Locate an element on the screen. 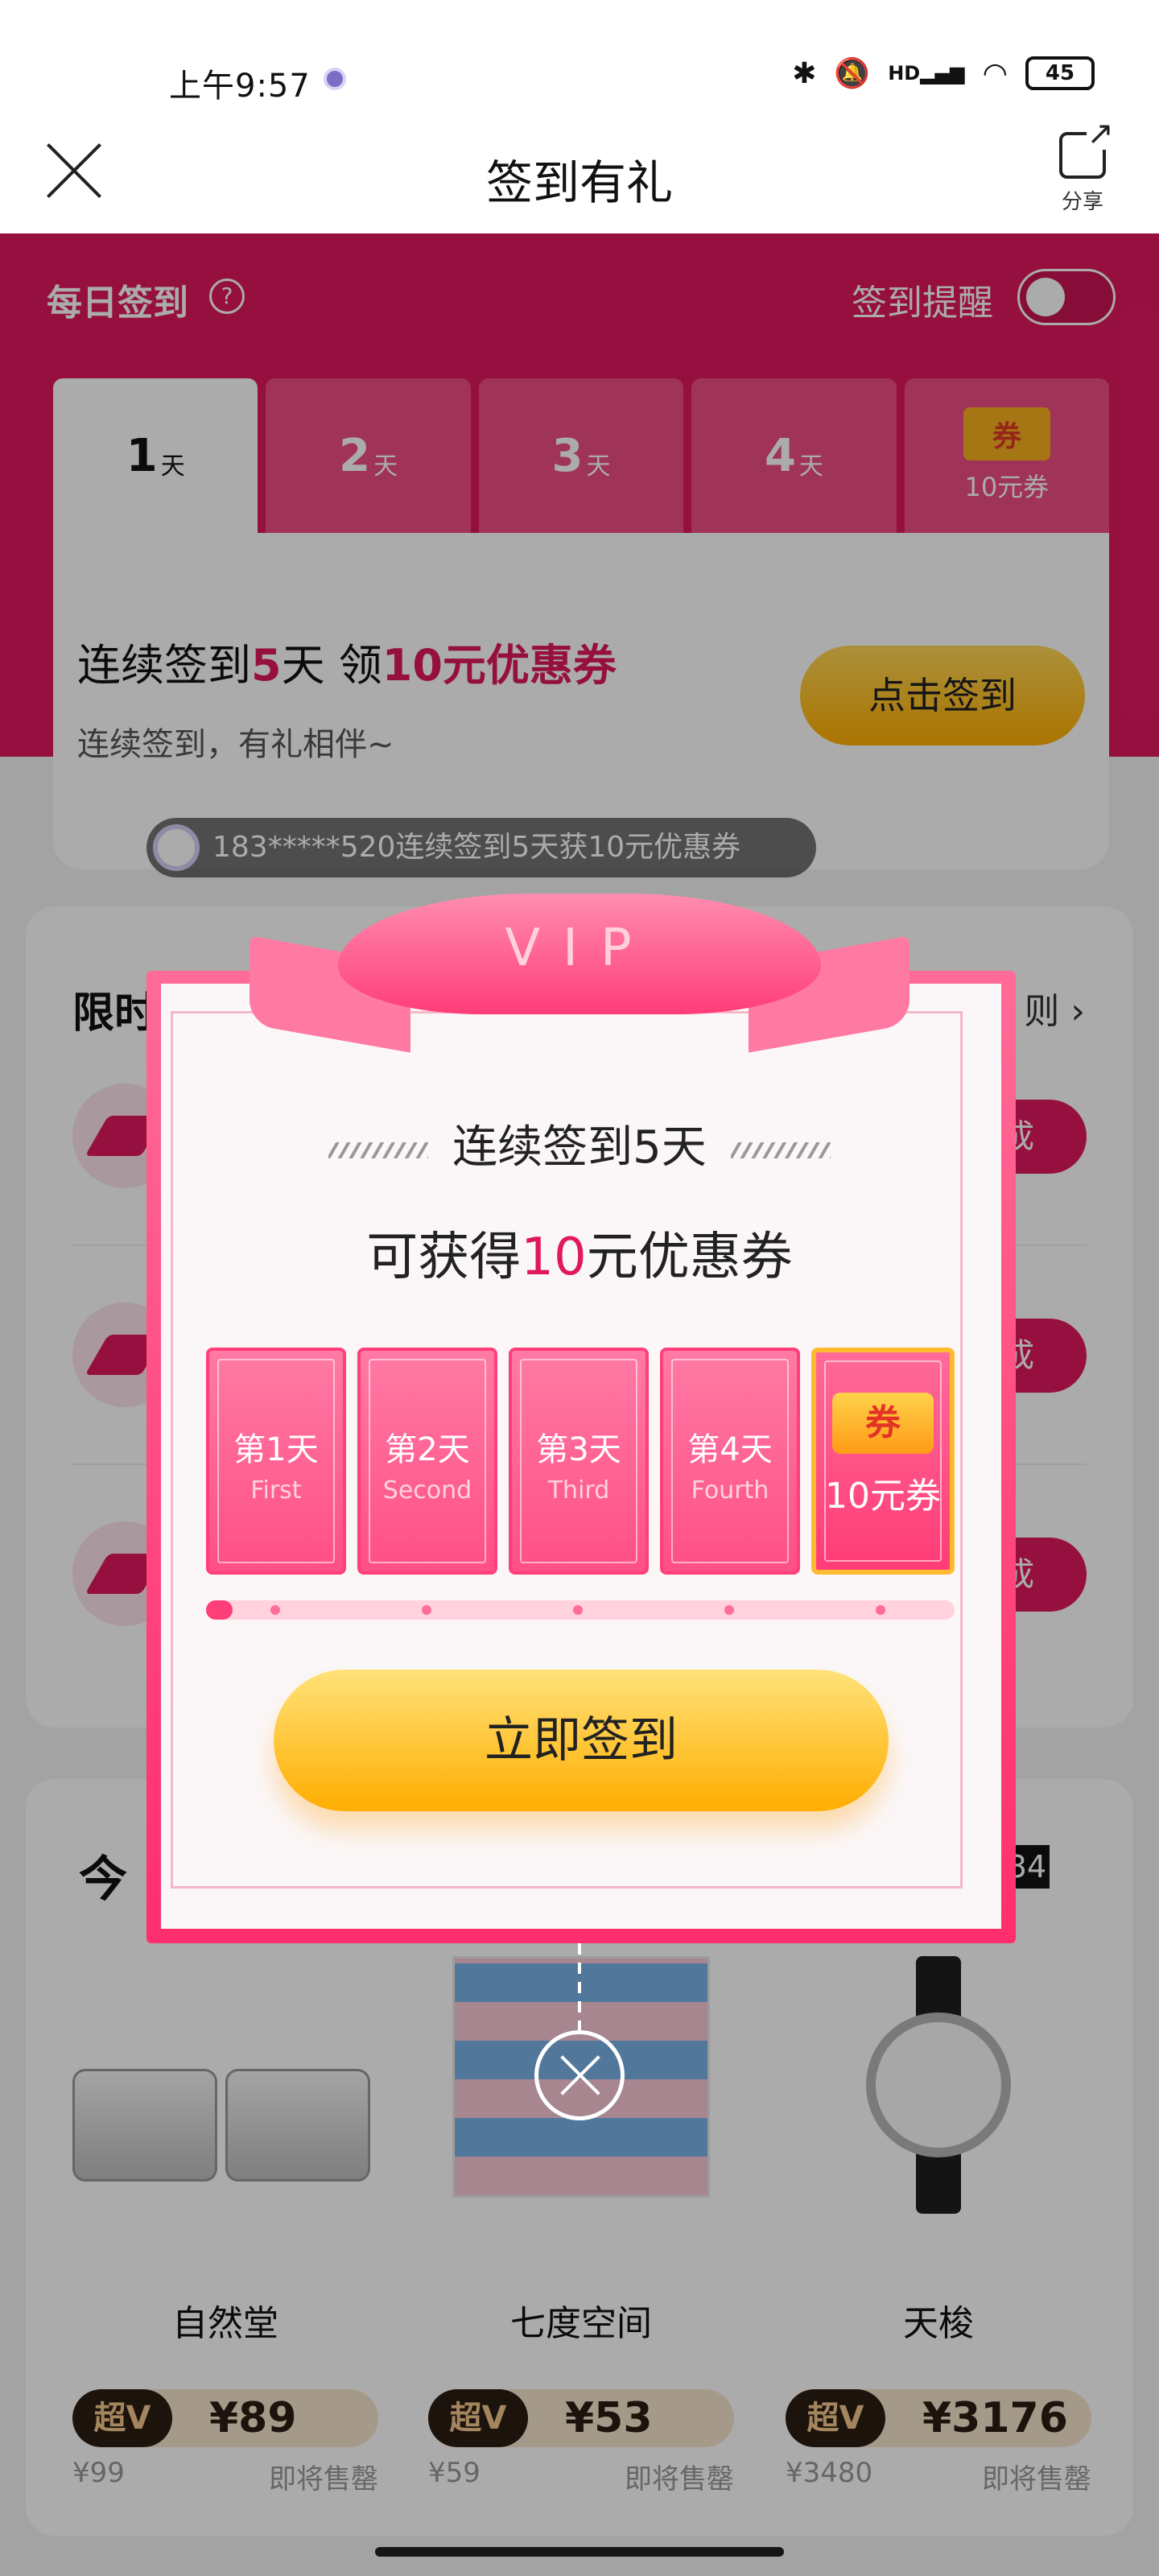 The image size is (1159, 2576). bluetooth-icon: ✱ is located at coordinates (804, 73).